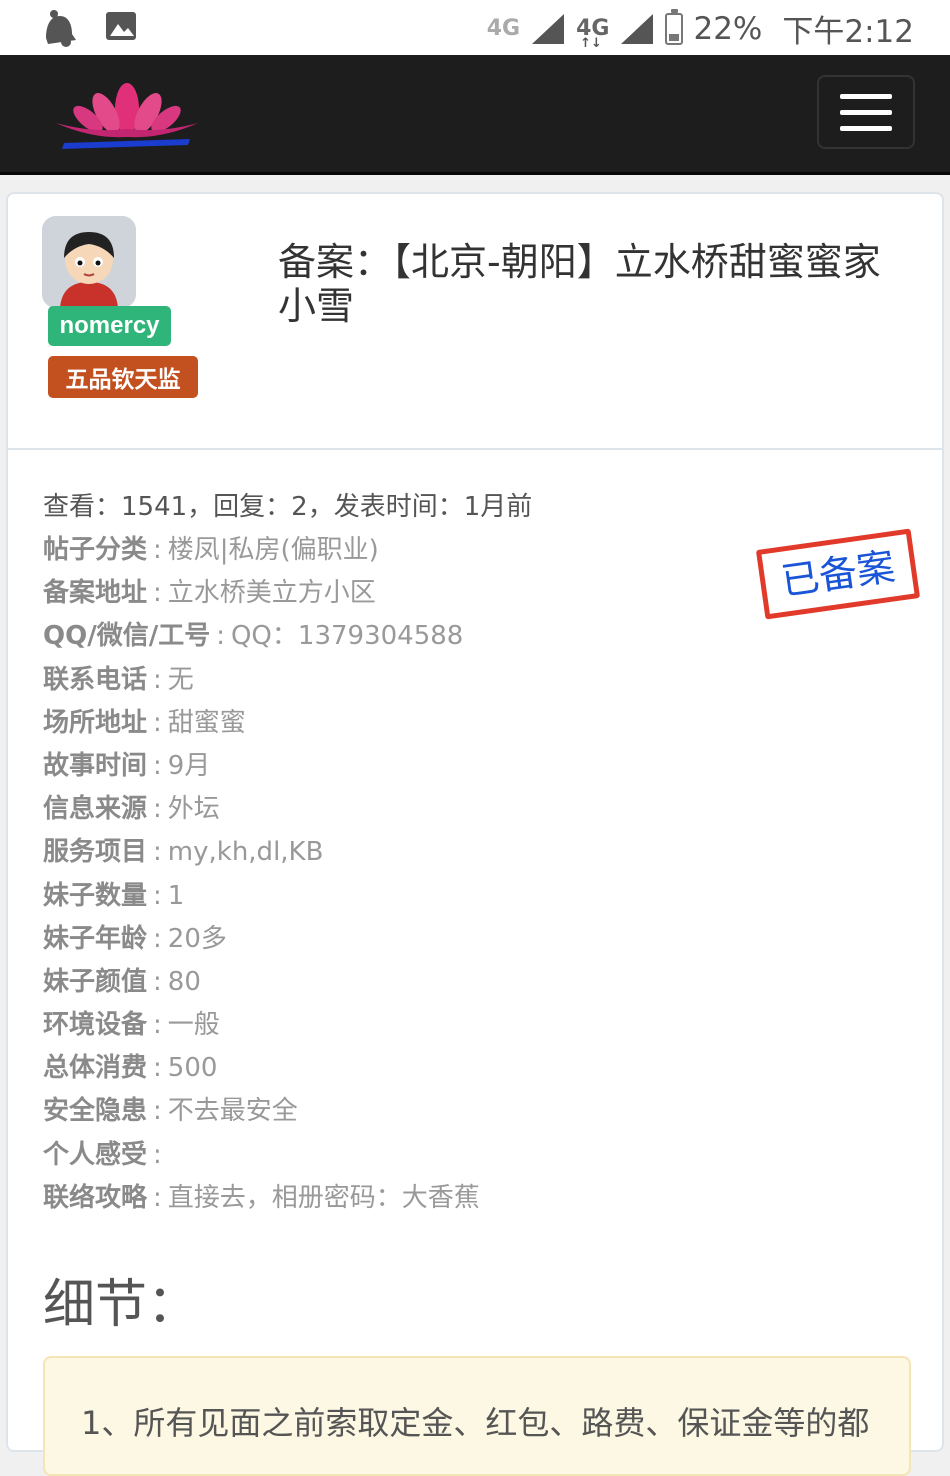 The height and width of the screenshot is (1476, 950). I want to click on lotus-logo, so click(127, 112).